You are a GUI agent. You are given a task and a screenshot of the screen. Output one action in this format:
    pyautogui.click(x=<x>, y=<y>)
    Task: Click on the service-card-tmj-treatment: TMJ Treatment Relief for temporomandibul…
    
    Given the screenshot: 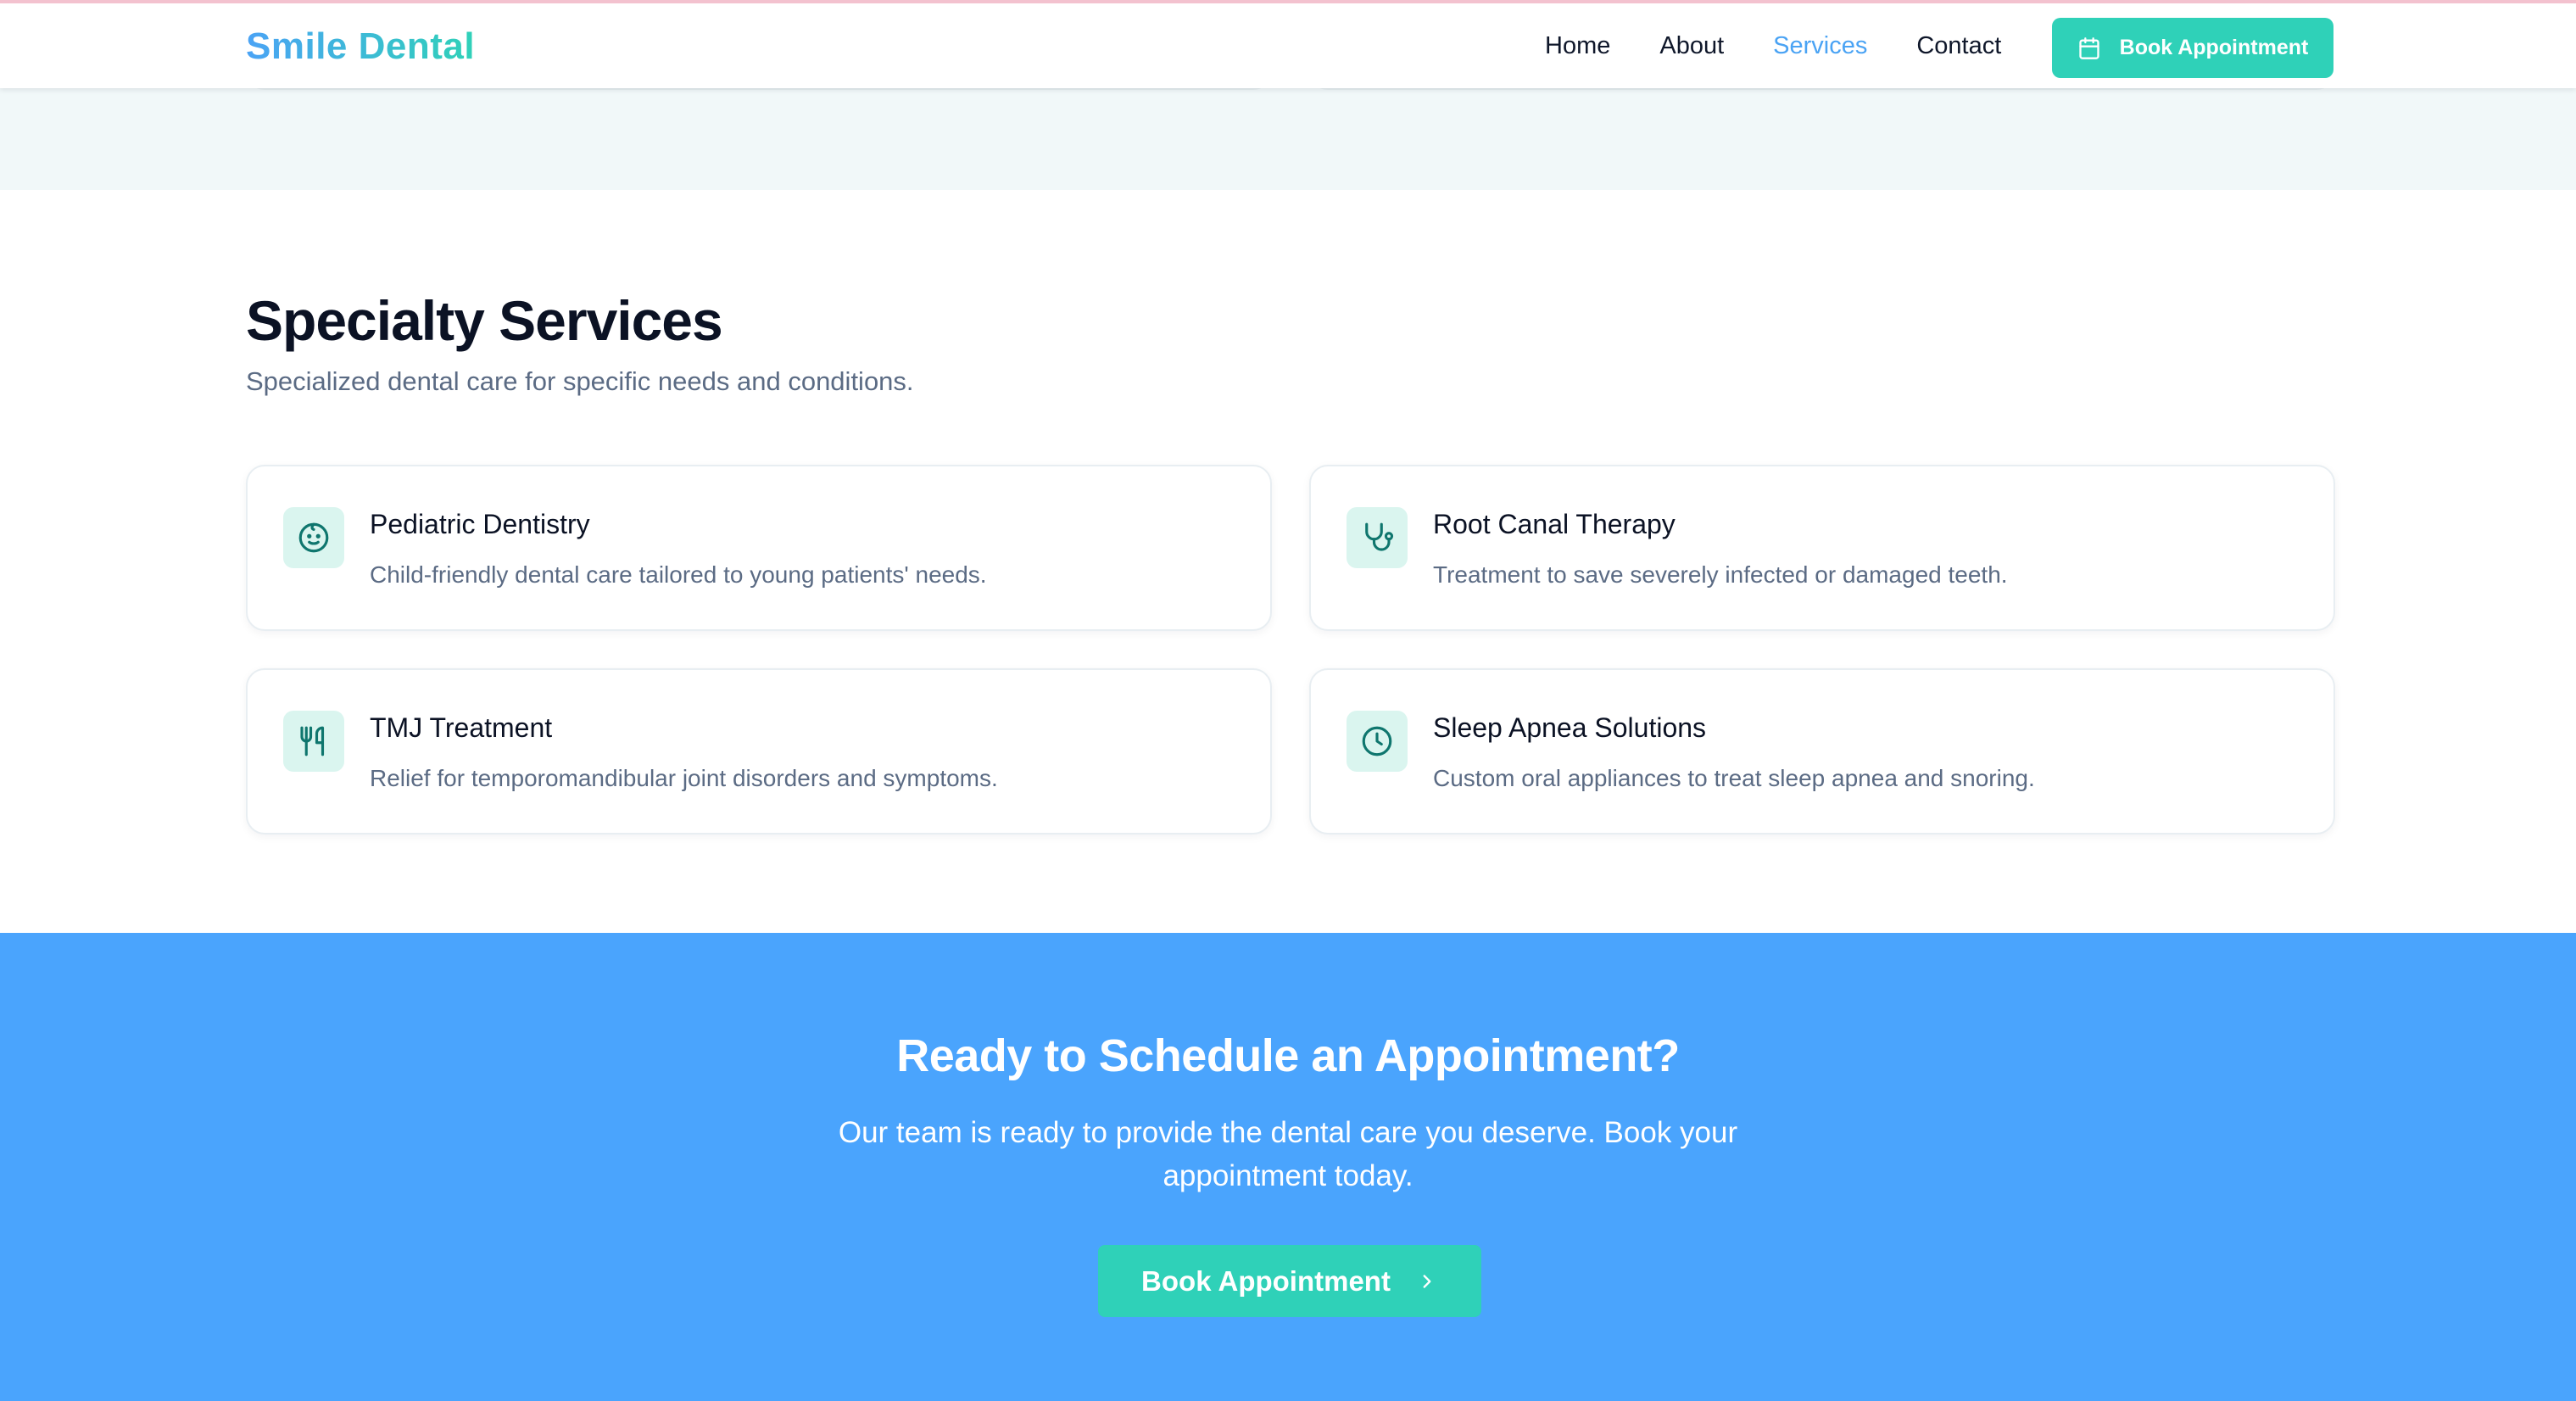 What is the action you would take?
    pyautogui.click(x=759, y=751)
    